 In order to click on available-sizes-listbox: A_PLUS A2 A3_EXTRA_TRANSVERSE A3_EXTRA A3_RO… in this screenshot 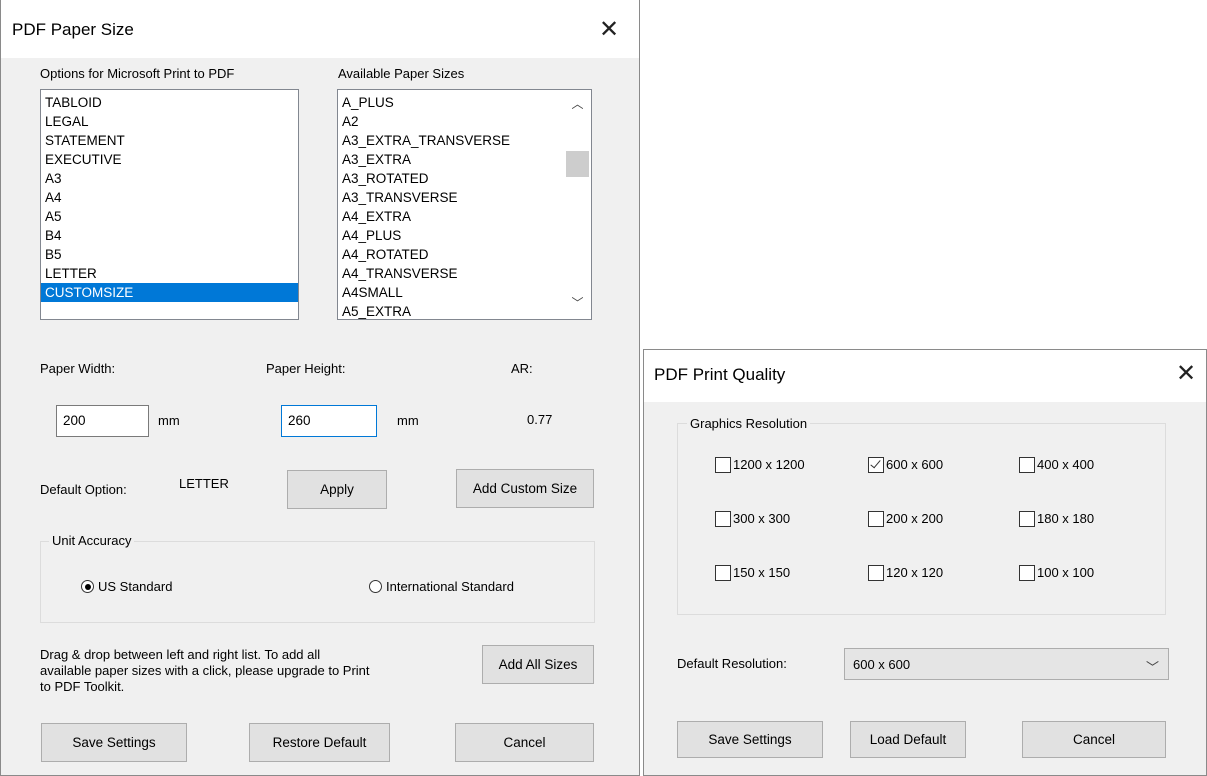, I will do `click(464, 204)`.